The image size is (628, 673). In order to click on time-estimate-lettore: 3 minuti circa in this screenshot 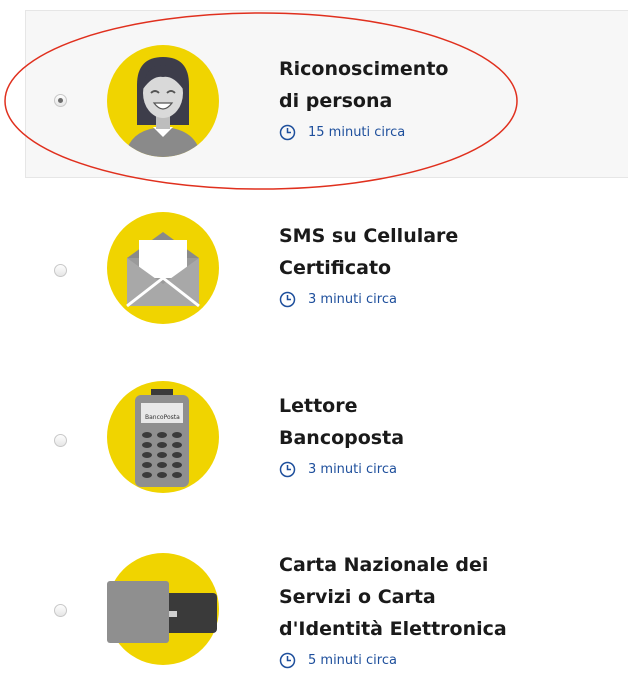, I will do `click(338, 469)`.